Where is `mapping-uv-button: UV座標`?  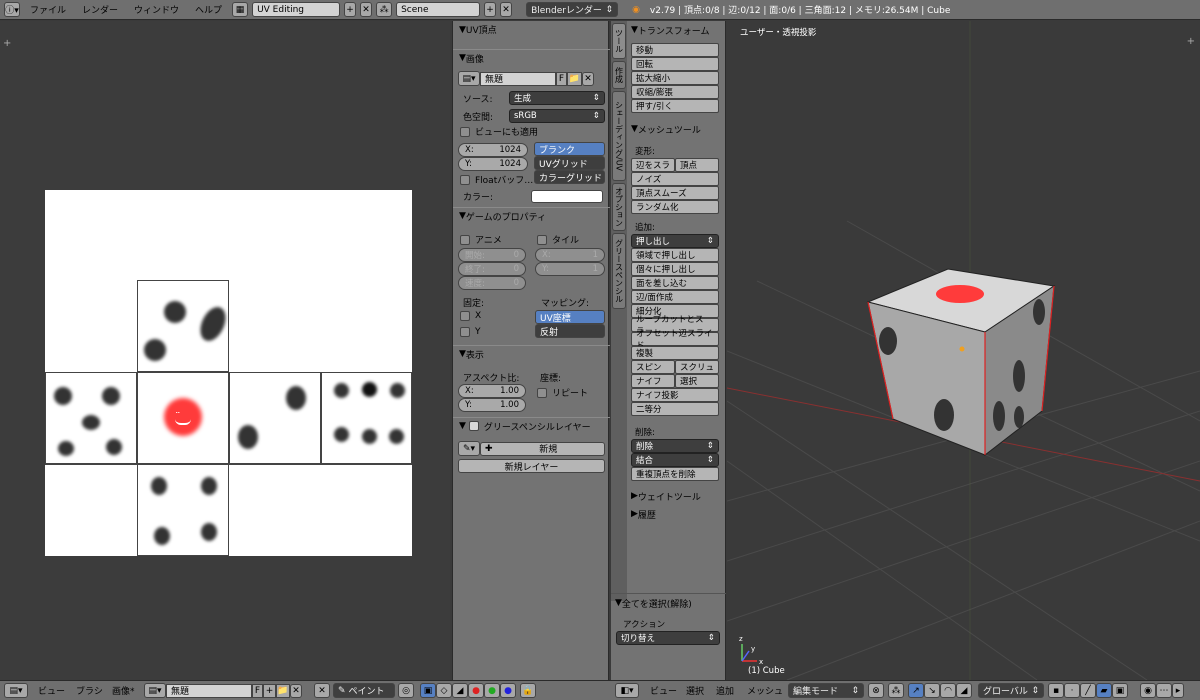 mapping-uv-button: UV座標 is located at coordinates (570, 317).